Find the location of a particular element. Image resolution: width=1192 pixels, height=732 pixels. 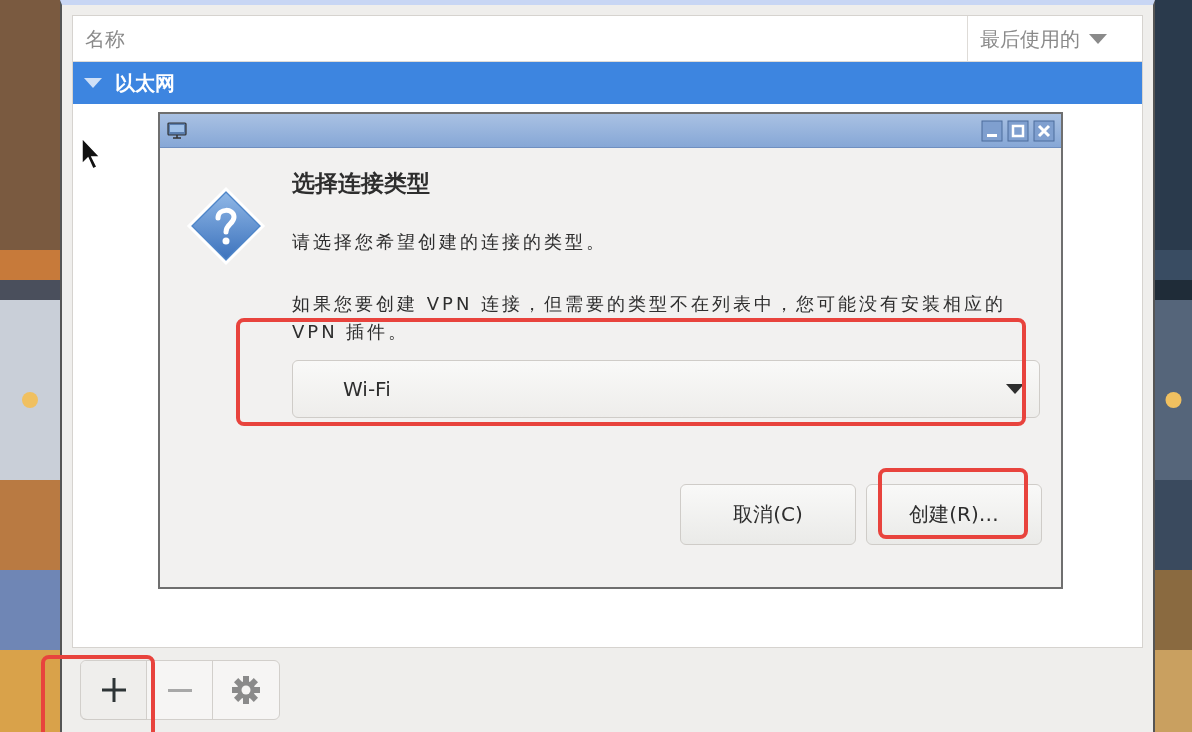

add-button is located at coordinates (114, 690).